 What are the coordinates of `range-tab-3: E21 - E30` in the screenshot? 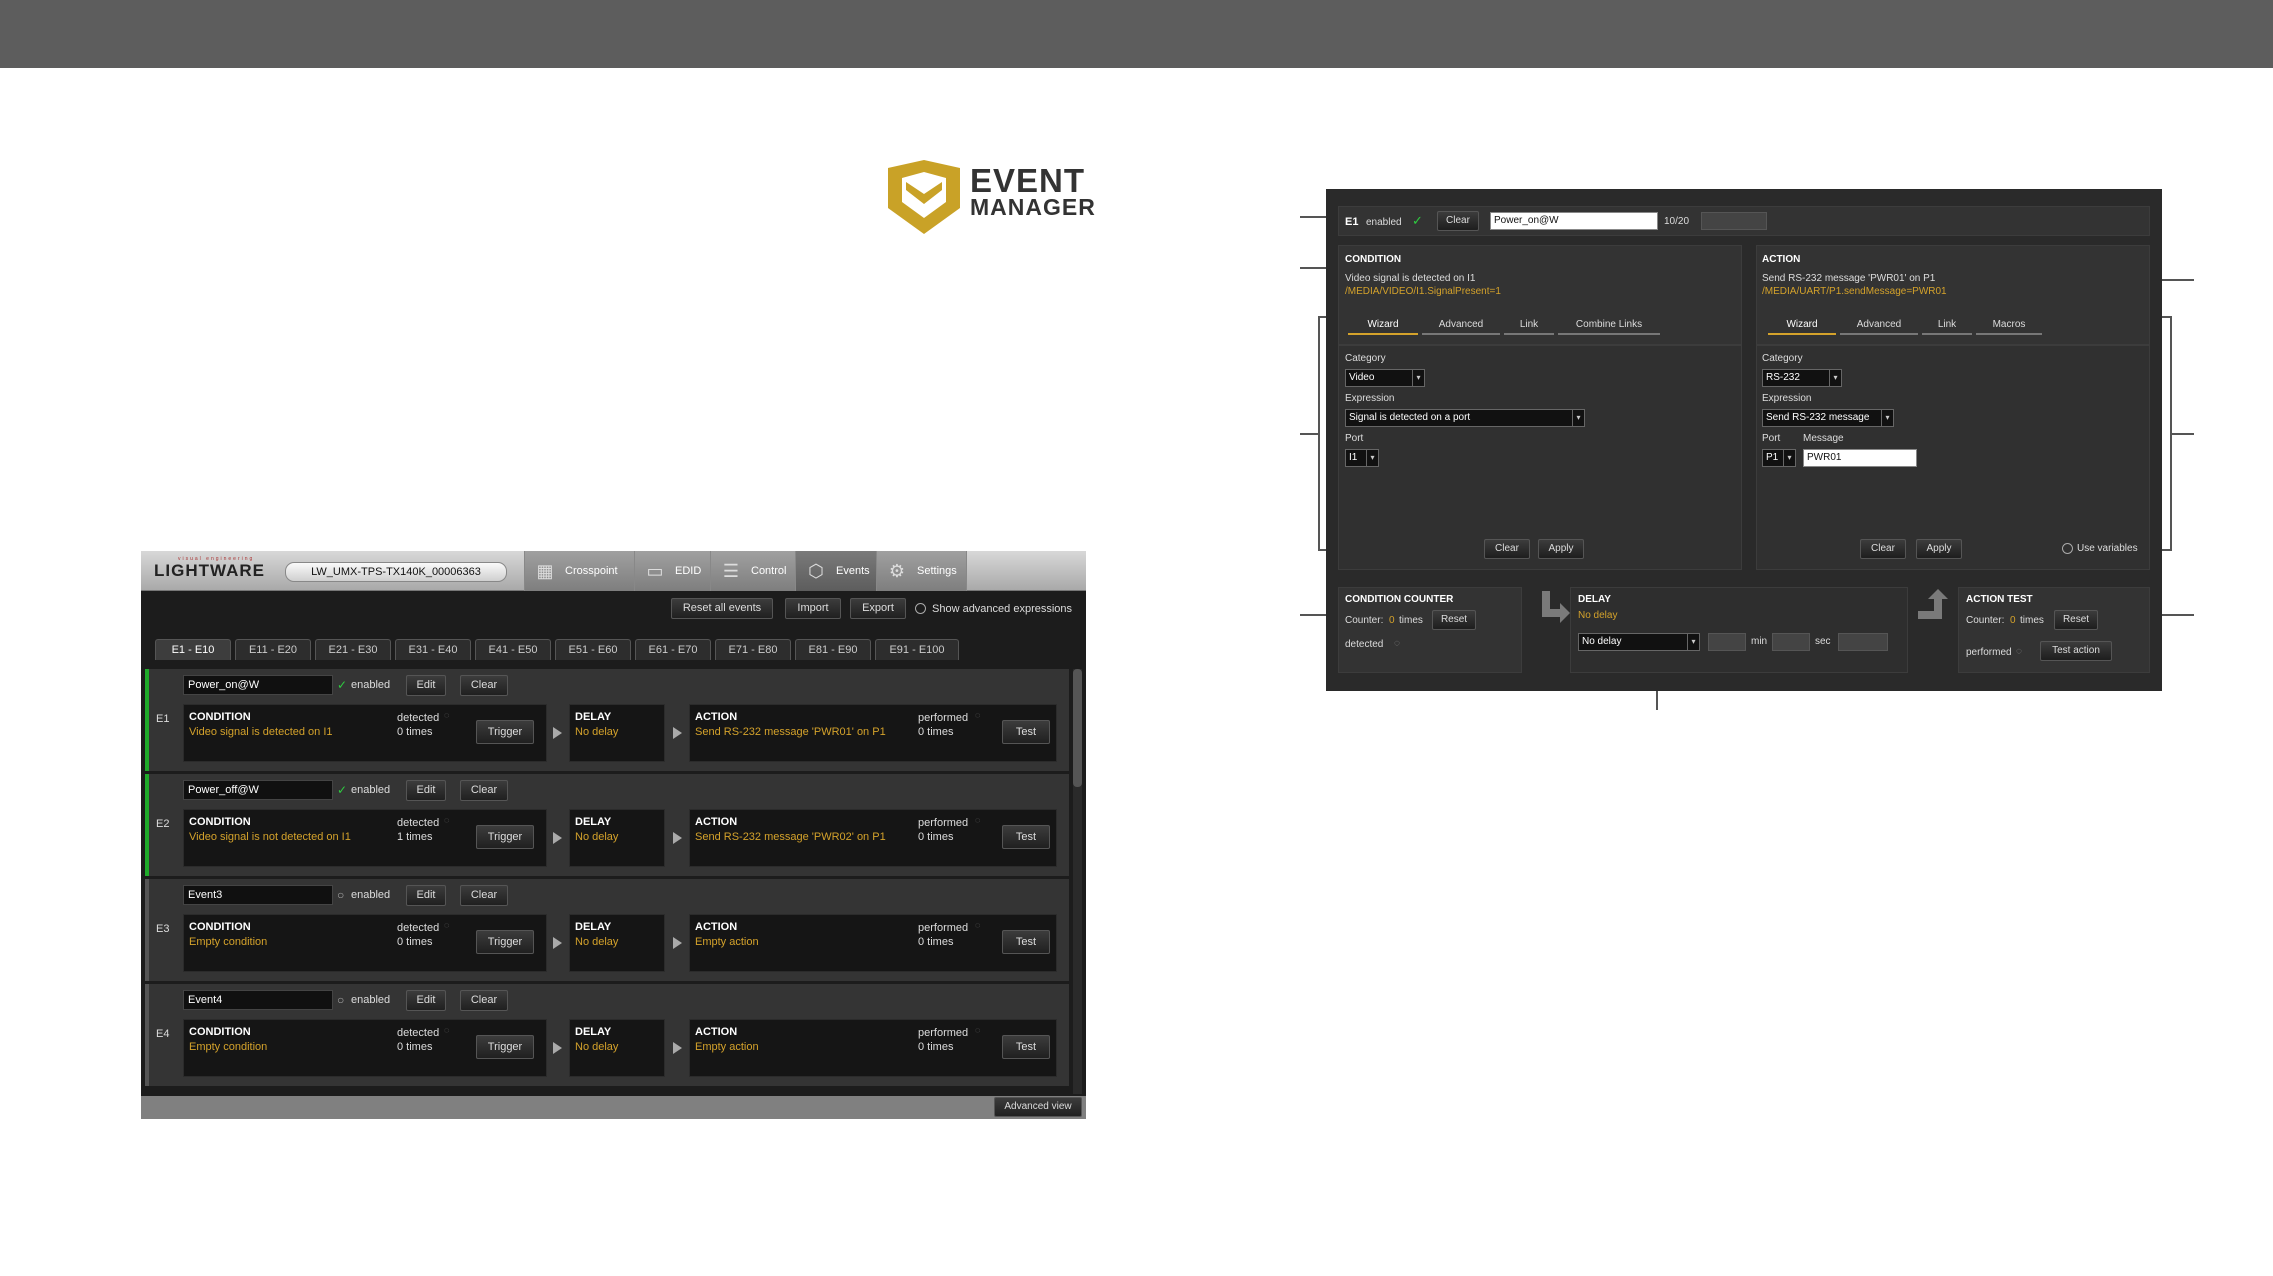 It's located at (353, 649).